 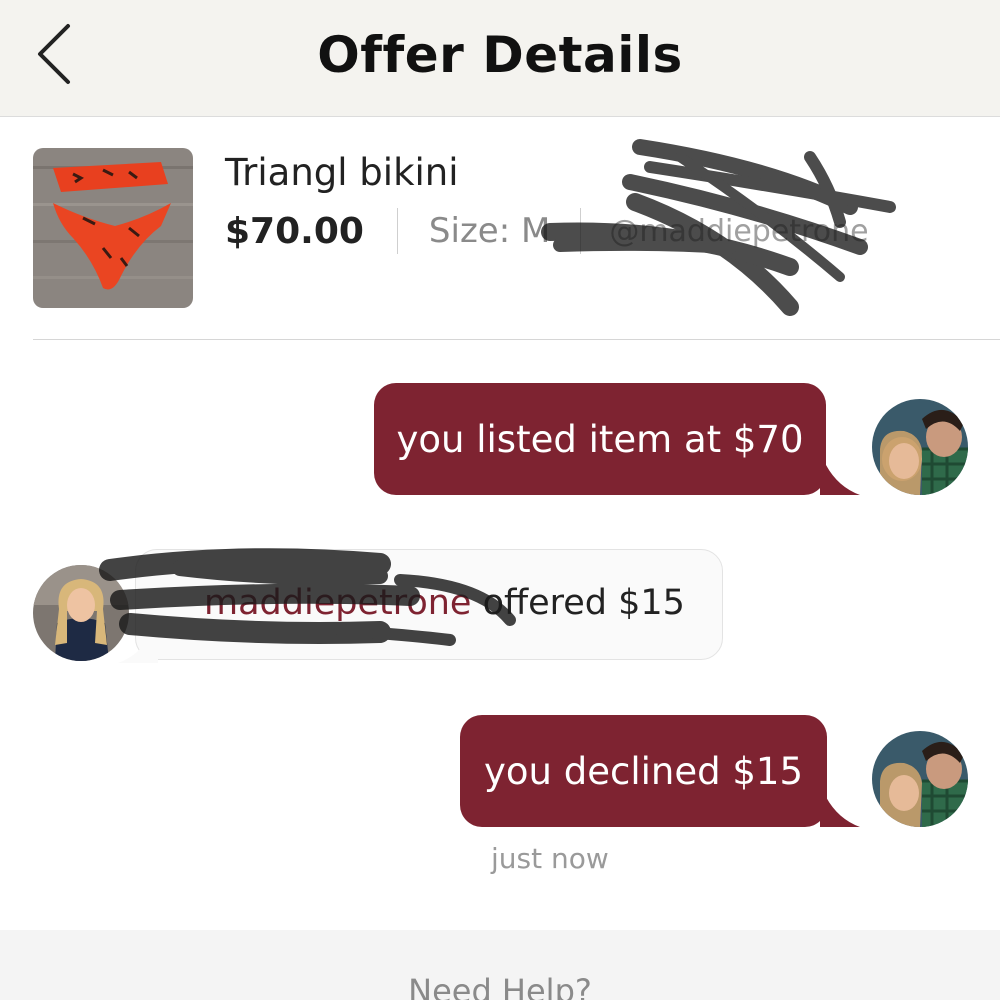 I want to click on message-bubble-outgoing: you listed item at $70, so click(x=600, y=439).